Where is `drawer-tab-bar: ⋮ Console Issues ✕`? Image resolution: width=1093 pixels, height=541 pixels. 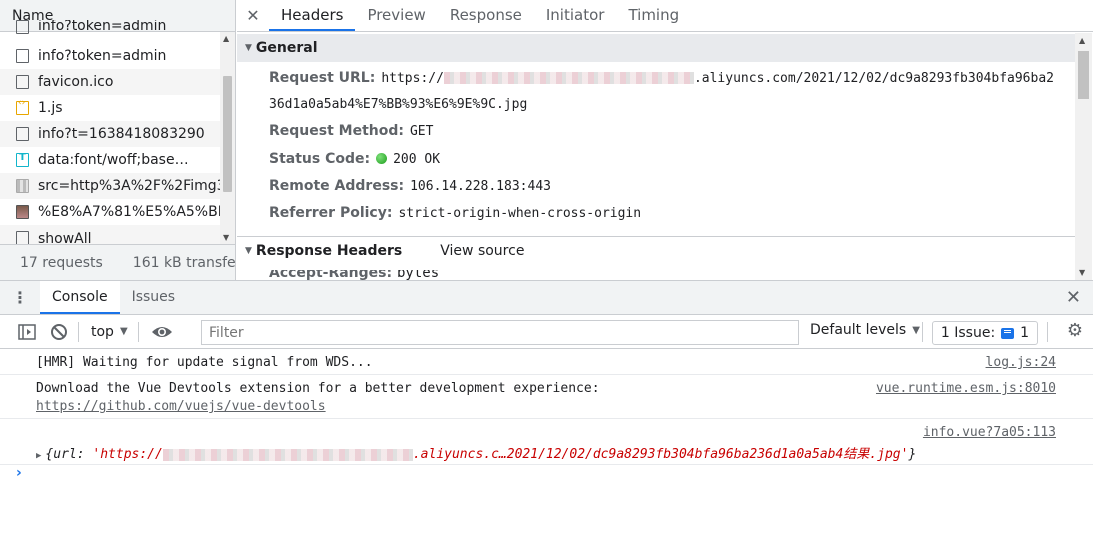 drawer-tab-bar: ⋮ Console Issues ✕ is located at coordinates (546, 298).